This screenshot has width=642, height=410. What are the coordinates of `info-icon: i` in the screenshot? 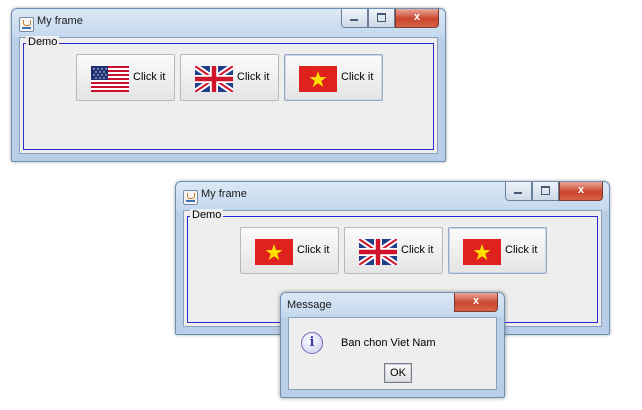 It's located at (312, 343).